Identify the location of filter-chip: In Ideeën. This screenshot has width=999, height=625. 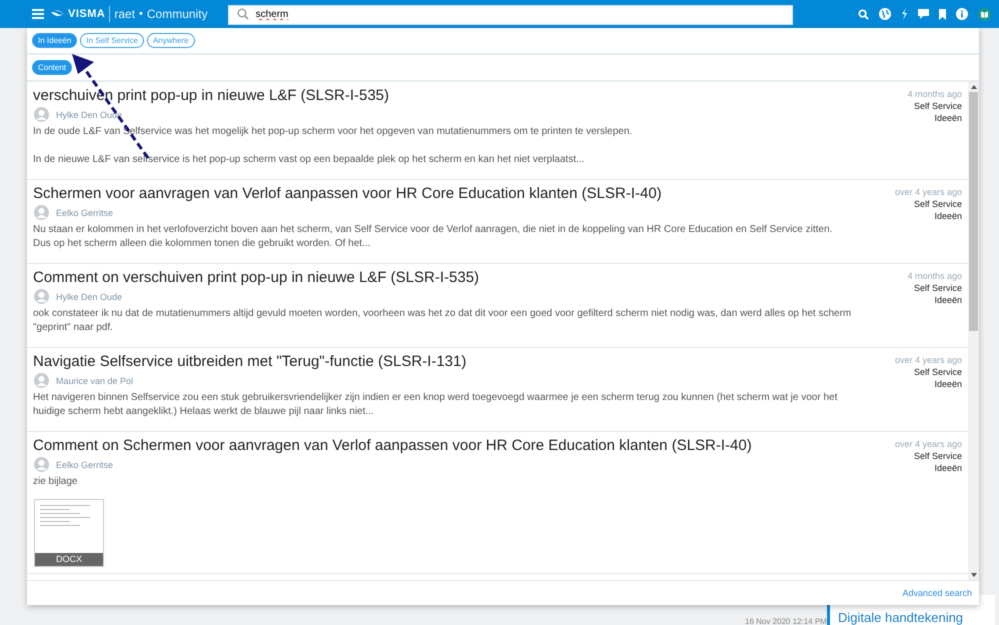
(55, 40).